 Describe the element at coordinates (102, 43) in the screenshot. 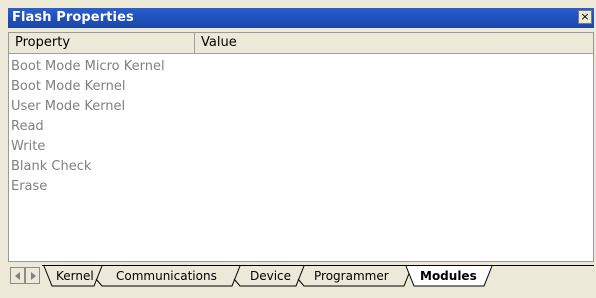

I see `column-header-property: Property` at that location.